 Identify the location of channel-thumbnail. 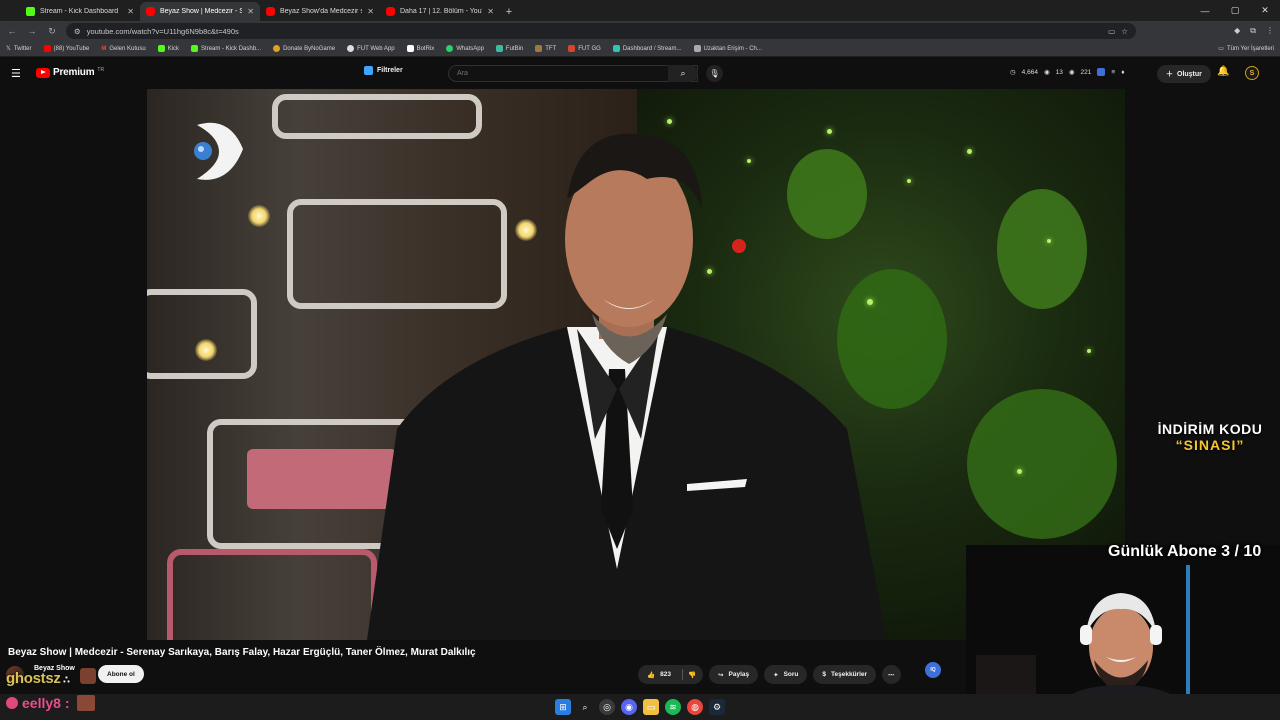
(88, 676).